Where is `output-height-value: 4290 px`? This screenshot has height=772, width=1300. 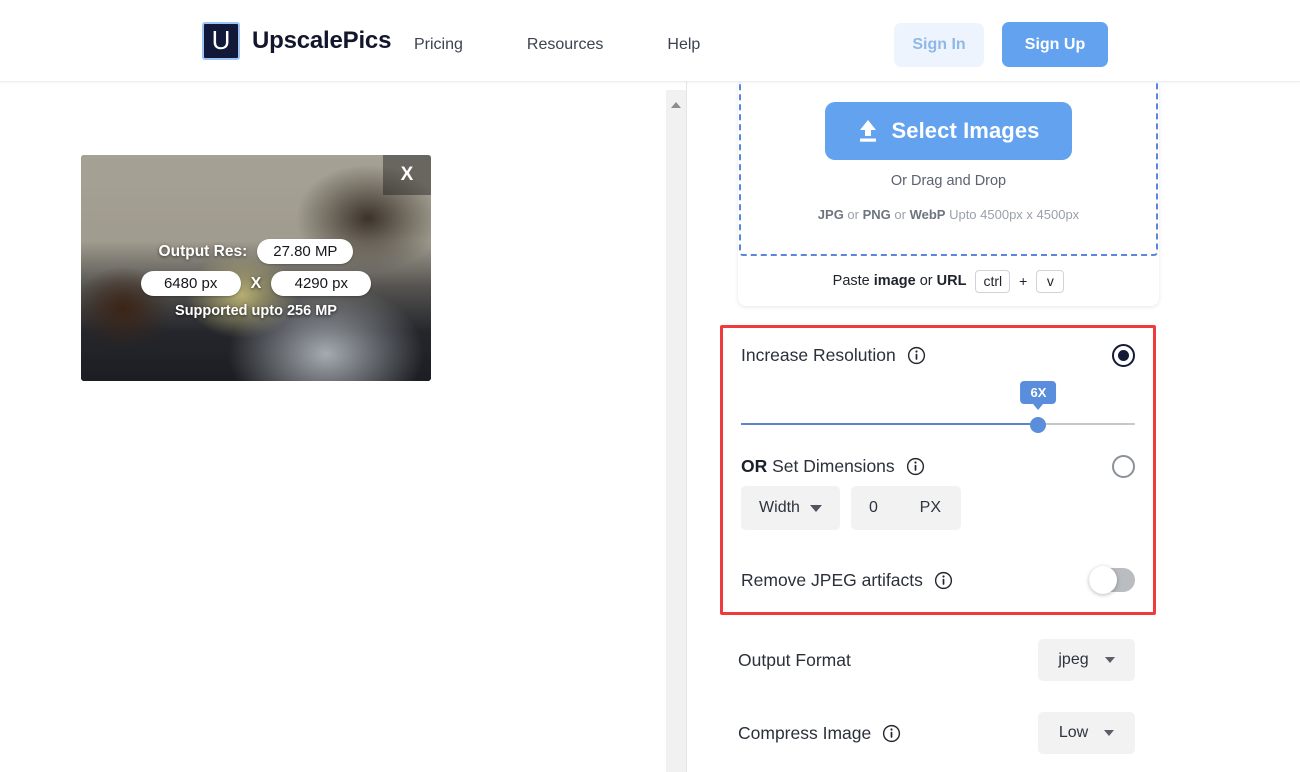 output-height-value: 4290 px is located at coordinates (321, 283).